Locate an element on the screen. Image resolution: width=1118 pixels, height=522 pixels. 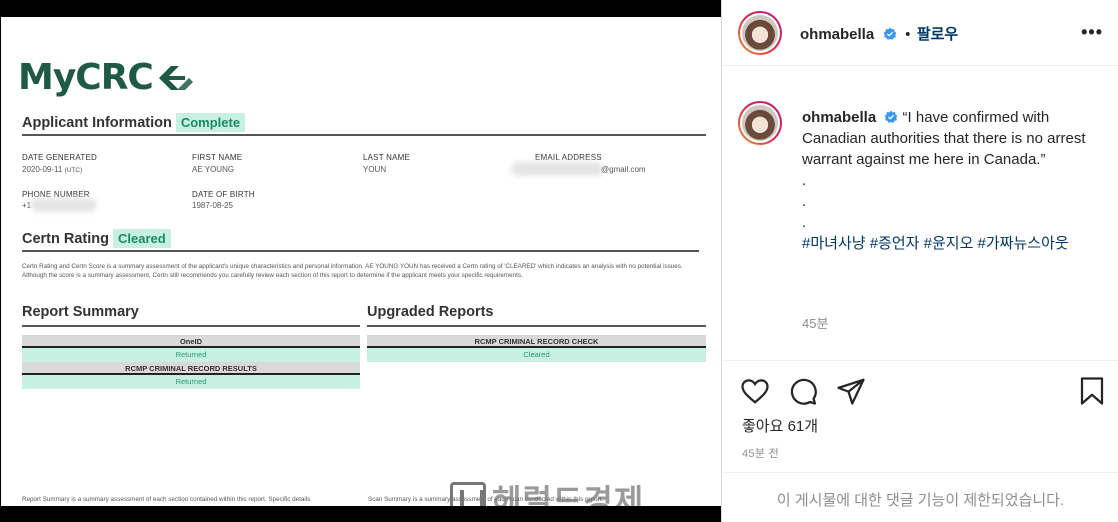
report-row-label: RCMP CRIMINAL RECORD CHECK is located at coordinates (536, 341).